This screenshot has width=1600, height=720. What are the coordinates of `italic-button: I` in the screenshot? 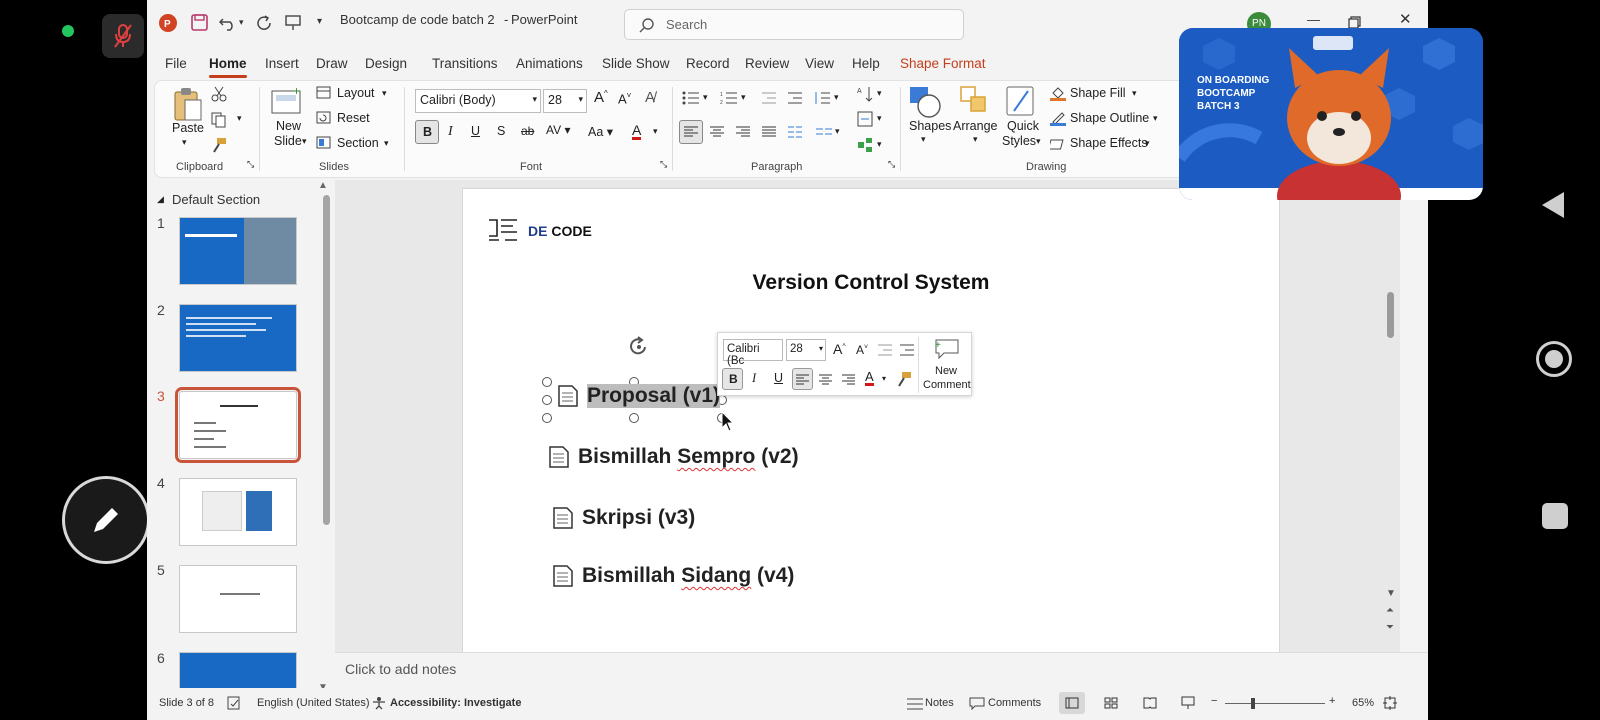 It's located at (450, 132).